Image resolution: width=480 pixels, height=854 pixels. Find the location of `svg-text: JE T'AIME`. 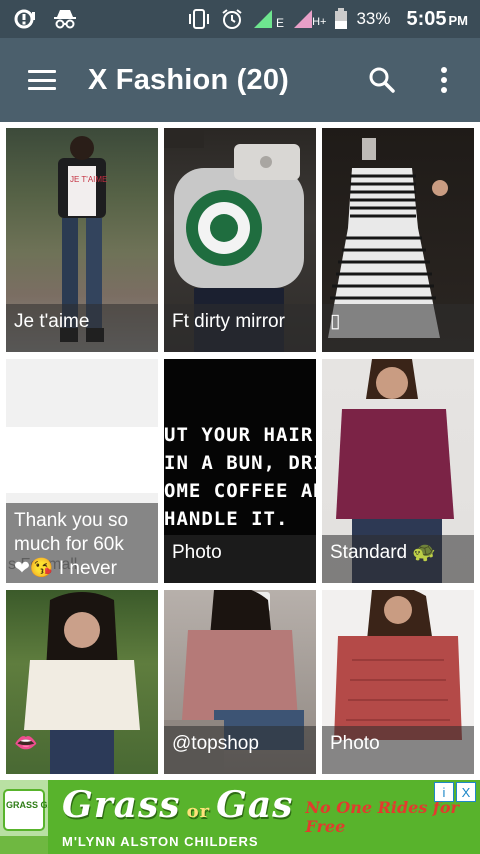

svg-text: JE T'AIME is located at coordinates (88, 179).